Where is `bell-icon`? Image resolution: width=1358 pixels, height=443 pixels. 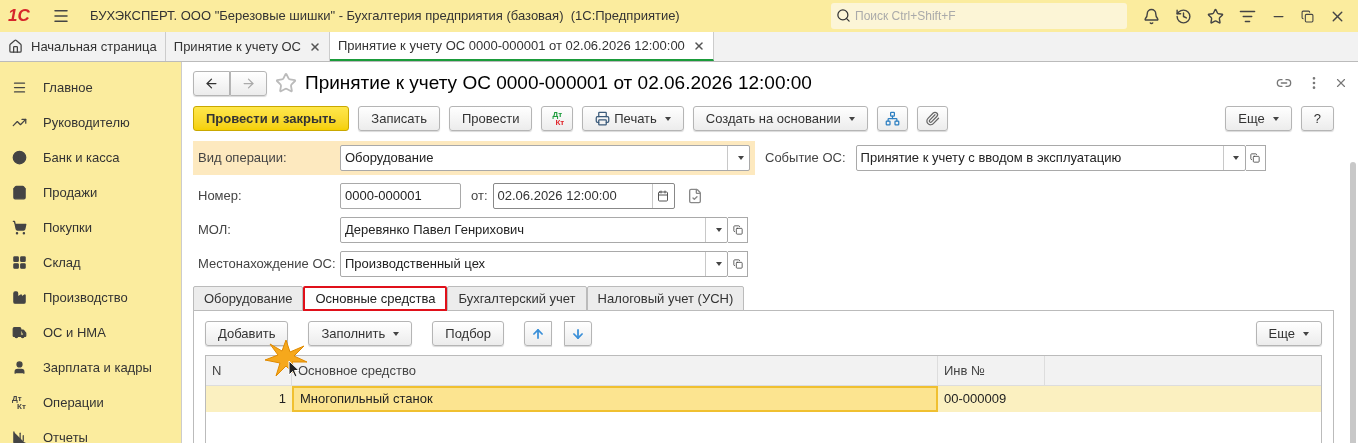
bell-icon is located at coordinates (1151, 16).